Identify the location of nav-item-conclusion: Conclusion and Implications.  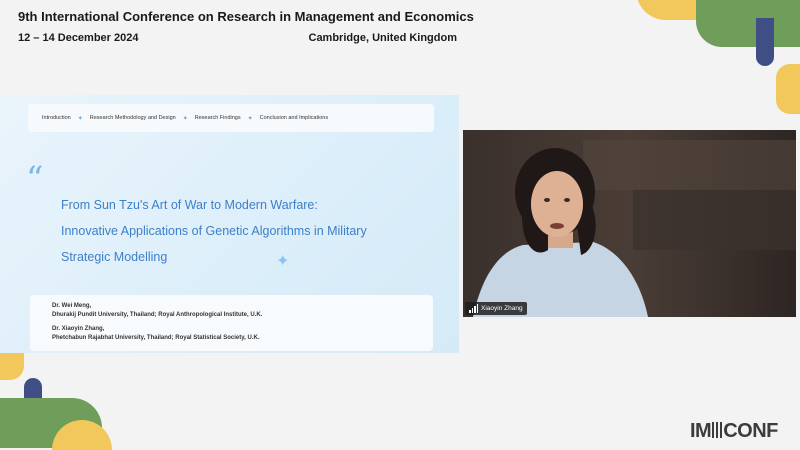
(294, 118).